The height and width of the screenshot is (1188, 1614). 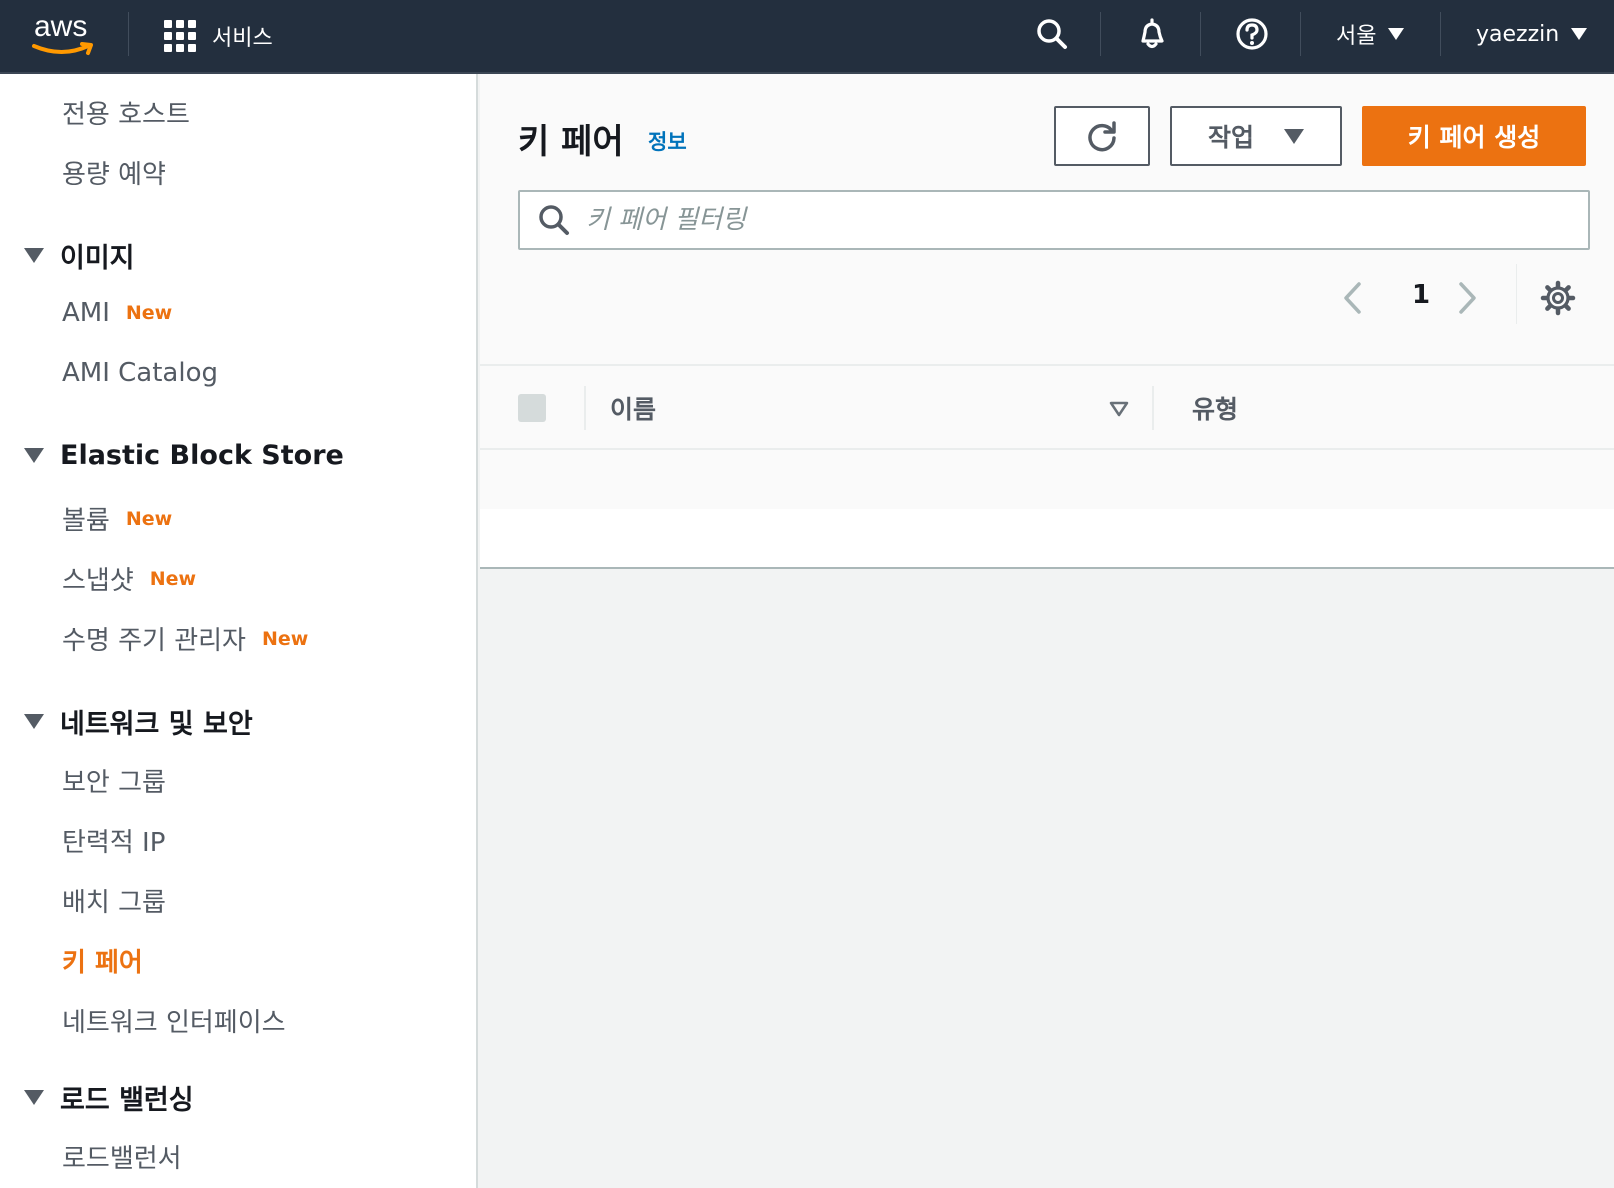 I want to click on section-title: 로드 밸런싱, so click(x=127, y=1100).